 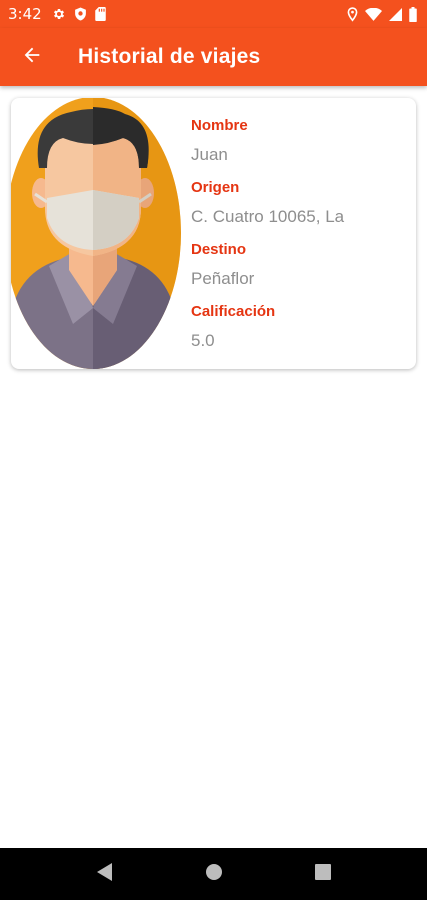 What do you see at coordinates (219, 249) in the screenshot?
I see `destination-label: Destino` at bounding box center [219, 249].